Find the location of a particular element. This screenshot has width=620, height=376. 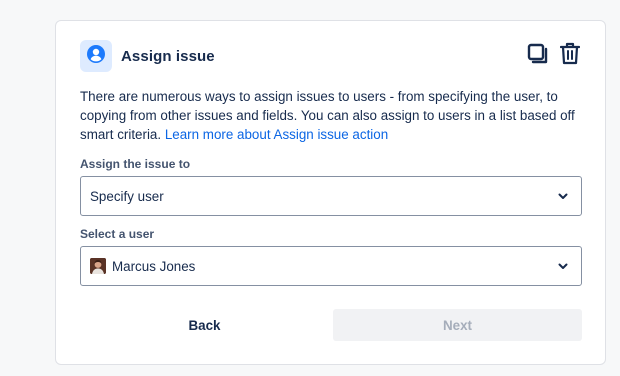

delete-button is located at coordinates (570, 56).